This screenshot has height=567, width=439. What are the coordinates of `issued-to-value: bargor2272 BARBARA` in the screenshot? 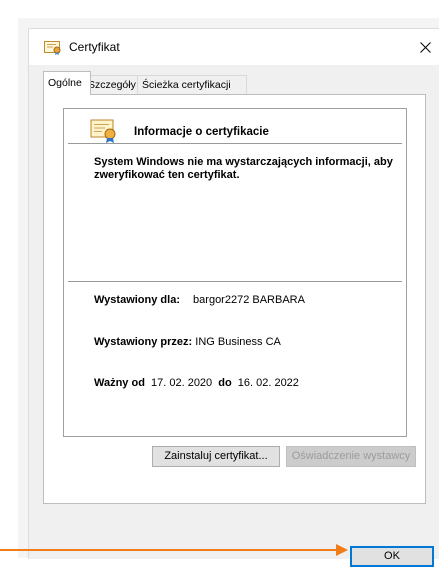 It's located at (249, 300).